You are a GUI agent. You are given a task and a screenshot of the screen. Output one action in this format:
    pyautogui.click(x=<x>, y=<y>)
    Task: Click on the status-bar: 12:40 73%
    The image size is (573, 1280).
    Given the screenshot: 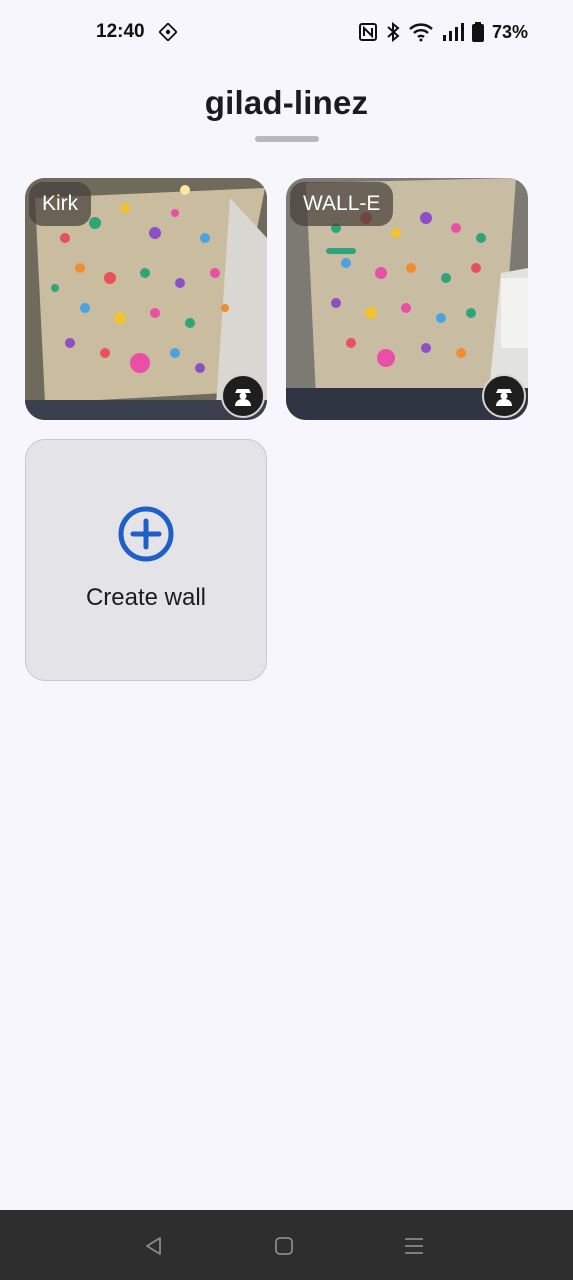 What is the action you would take?
    pyautogui.click(x=286, y=32)
    